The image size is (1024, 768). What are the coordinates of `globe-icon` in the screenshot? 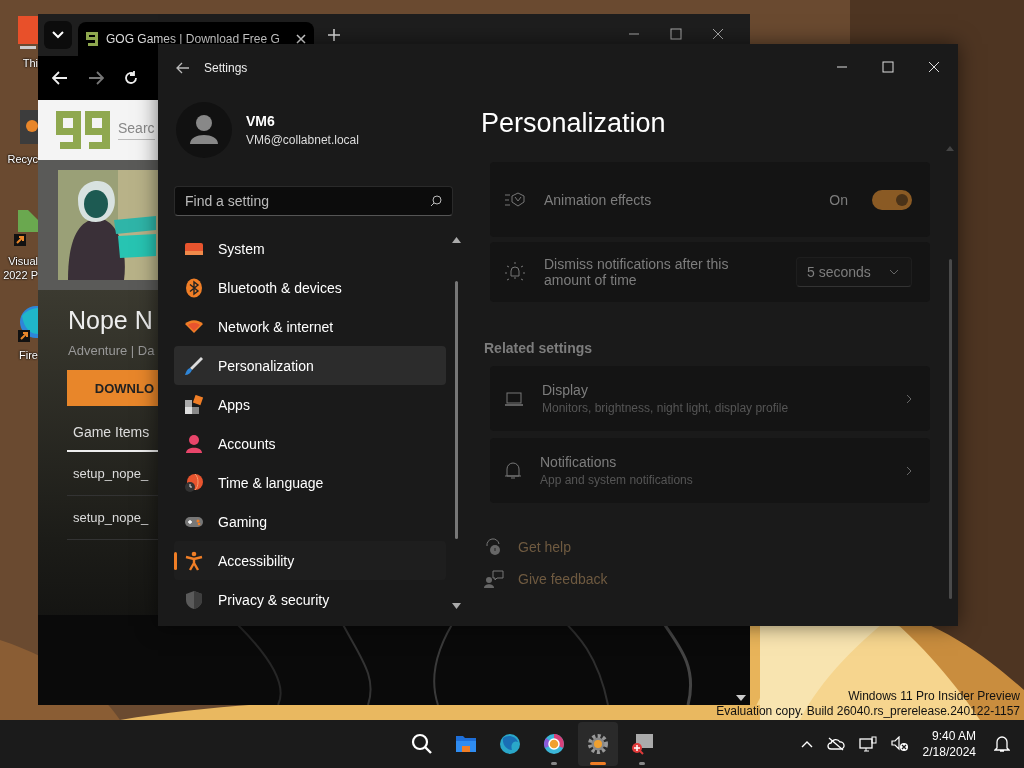 It's located at (510, 744).